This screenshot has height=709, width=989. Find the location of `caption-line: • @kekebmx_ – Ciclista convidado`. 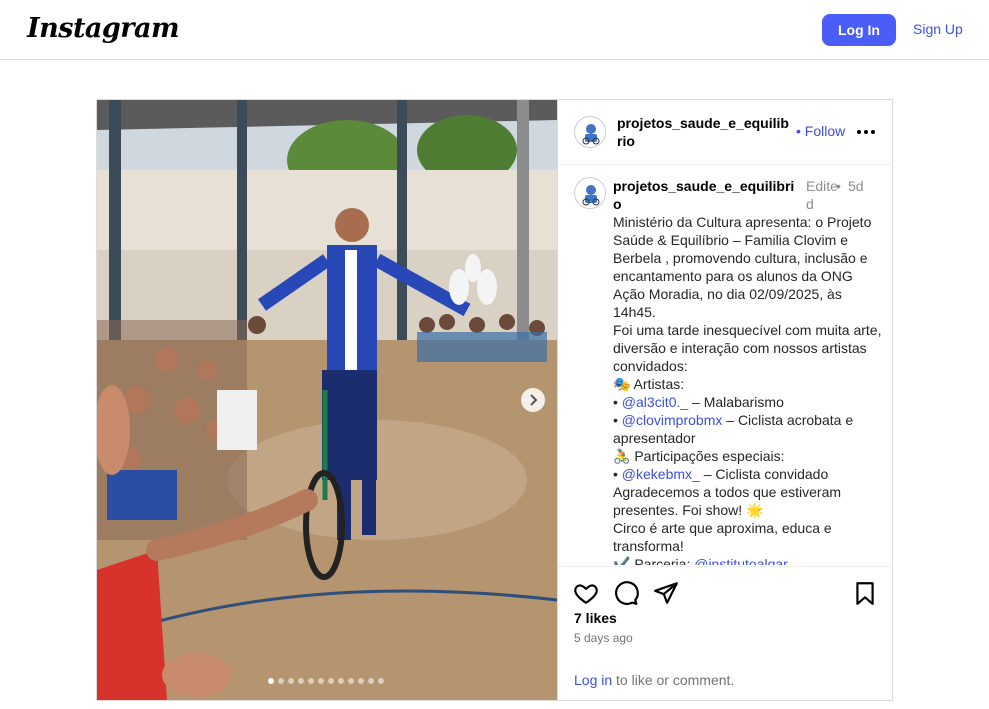

caption-line: • @kekebmx_ – Ciclista convidado is located at coordinates (748, 474).